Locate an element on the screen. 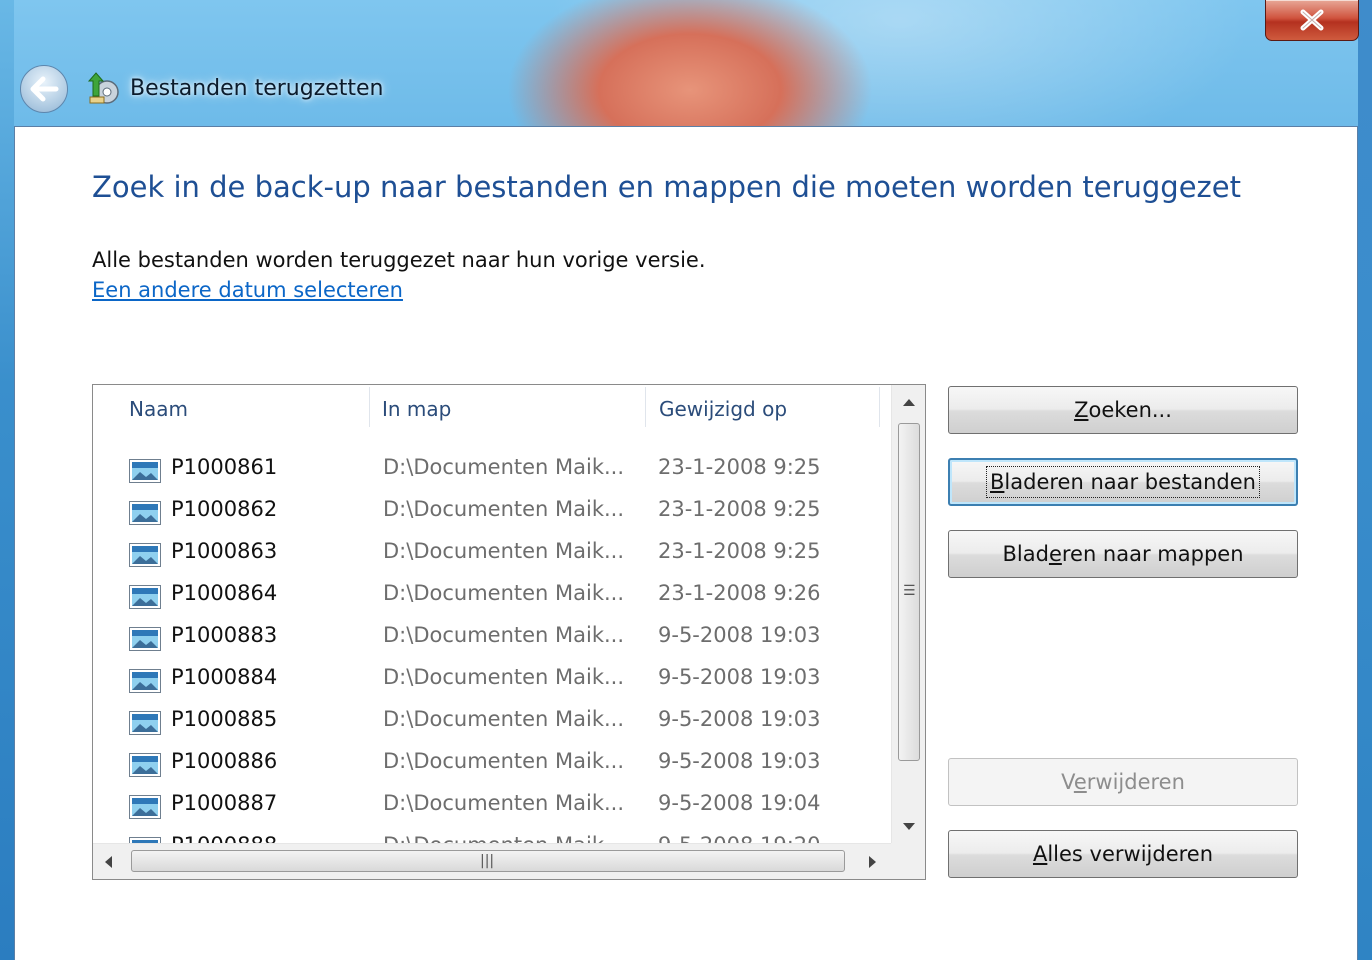 This screenshot has height=960, width=1372. file-name: P1000884 is located at coordinates (224, 677).